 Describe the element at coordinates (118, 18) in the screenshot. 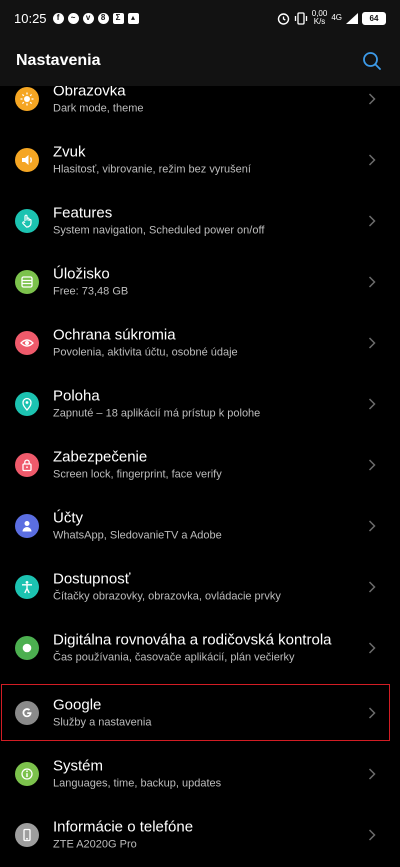

I see `sum-icon: Σ` at that location.